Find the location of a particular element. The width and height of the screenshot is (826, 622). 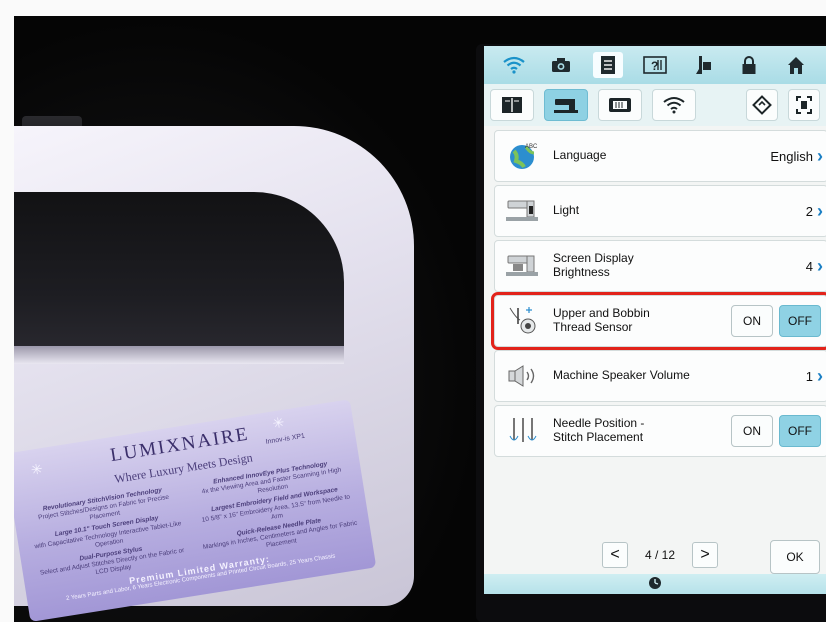

settings-row: Upper and Bobbin Thread Sensor ON OFF is located at coordinates (658, 321).